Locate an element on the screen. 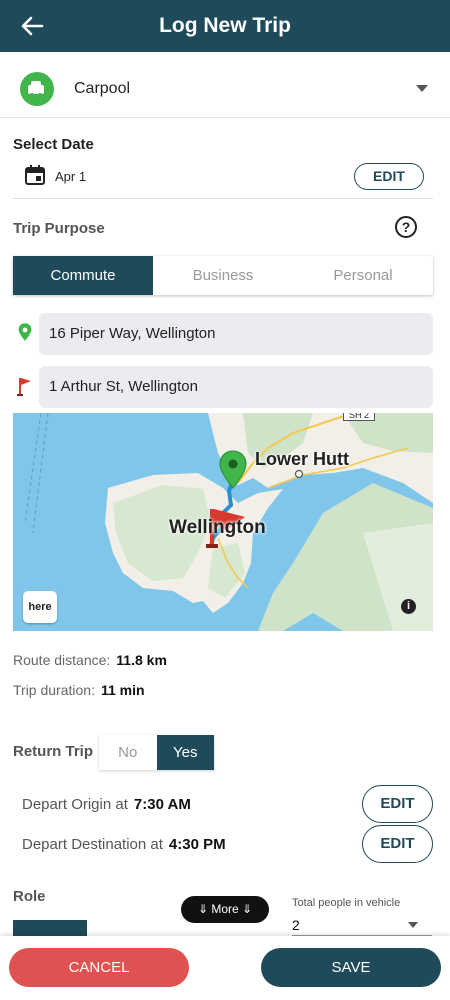 The width and height of the screenshot is (450, 1000). return-trip-label: Return Trip is located at coordinates (53, 751).